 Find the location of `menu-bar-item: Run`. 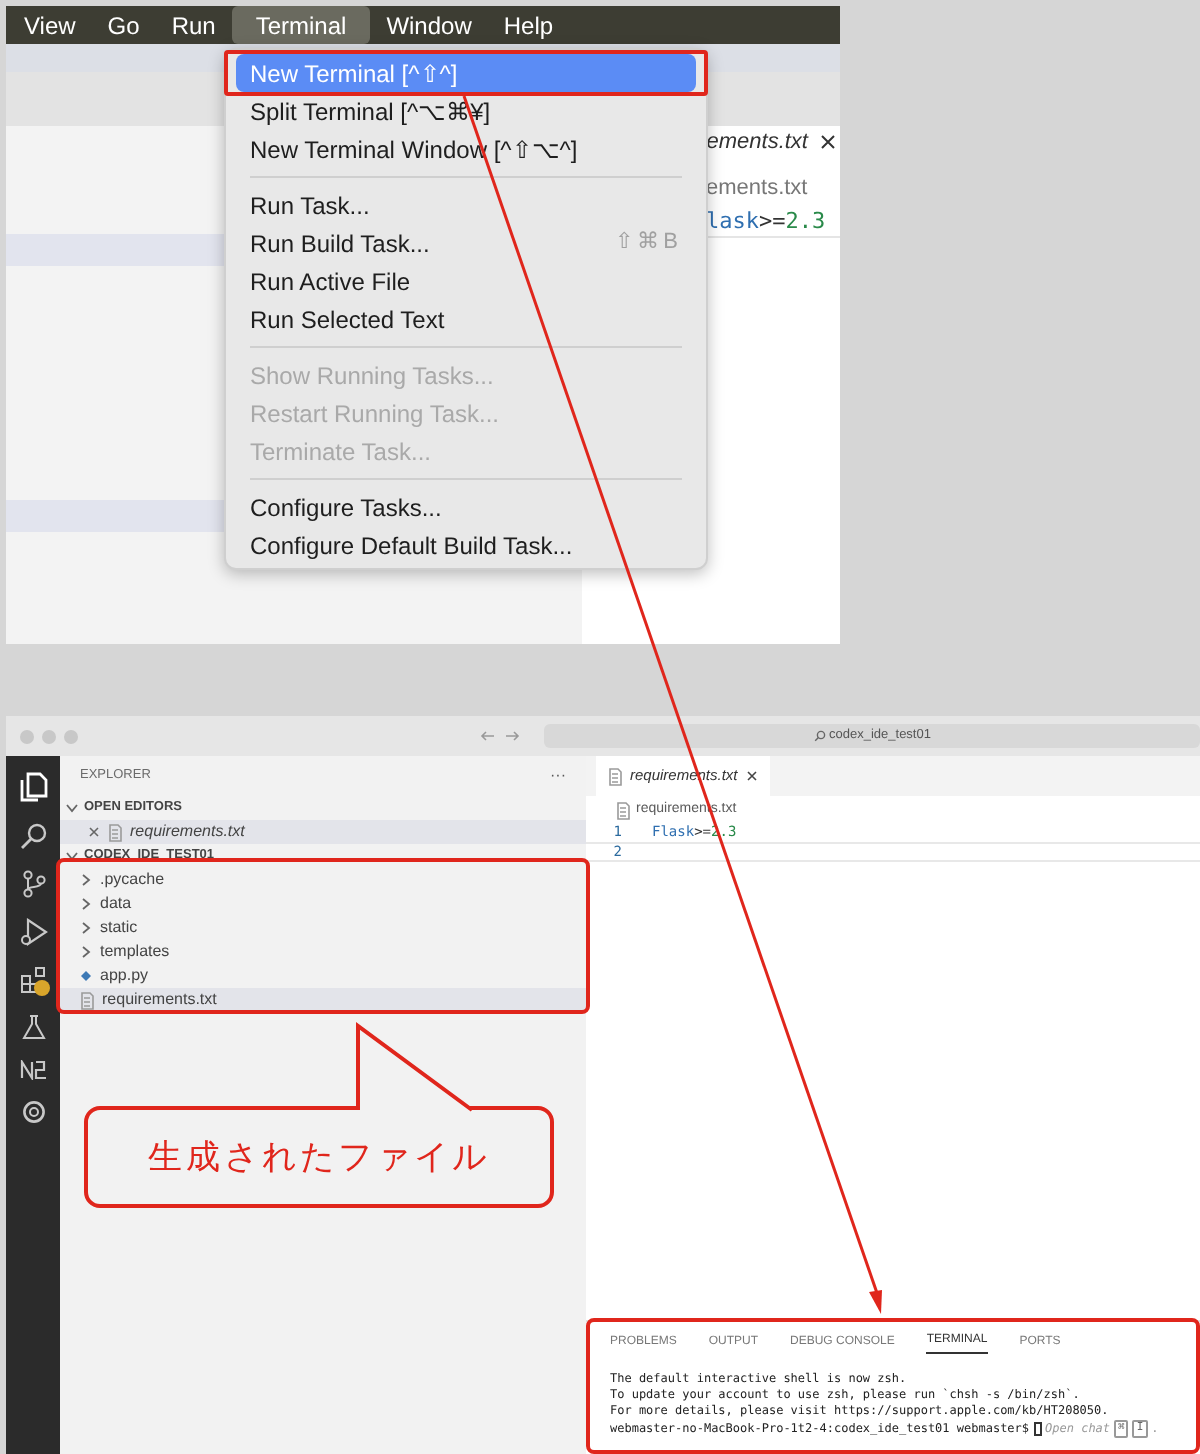

menu-bar-item: Run is located at coordinates (193, 25).